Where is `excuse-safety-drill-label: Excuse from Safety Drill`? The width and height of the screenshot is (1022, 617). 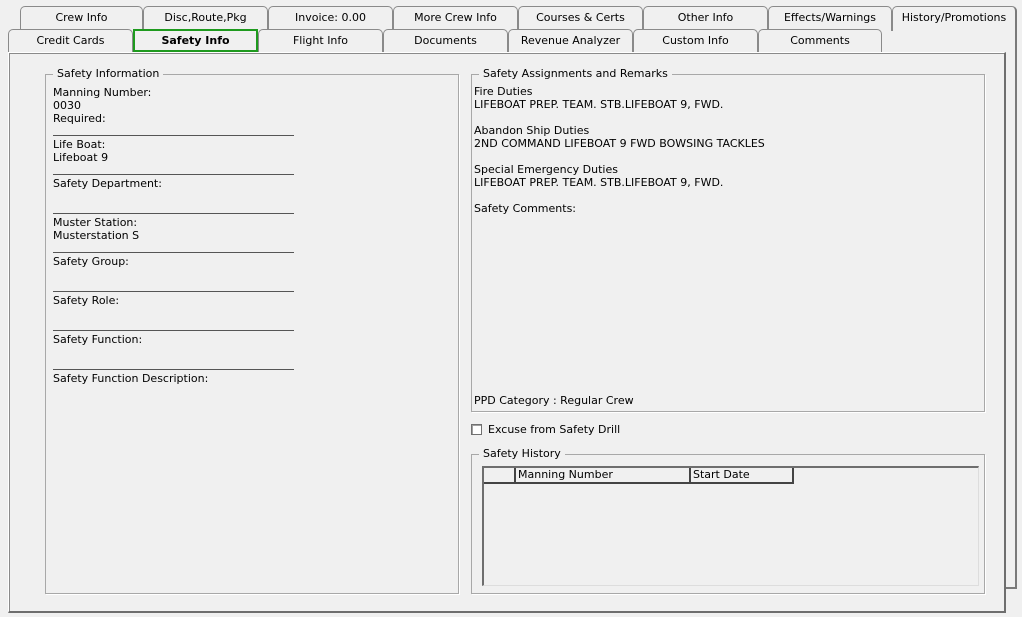 excuse-safety-drill-label: Excuse from Safety Drill is located at coordinates (554, 429).